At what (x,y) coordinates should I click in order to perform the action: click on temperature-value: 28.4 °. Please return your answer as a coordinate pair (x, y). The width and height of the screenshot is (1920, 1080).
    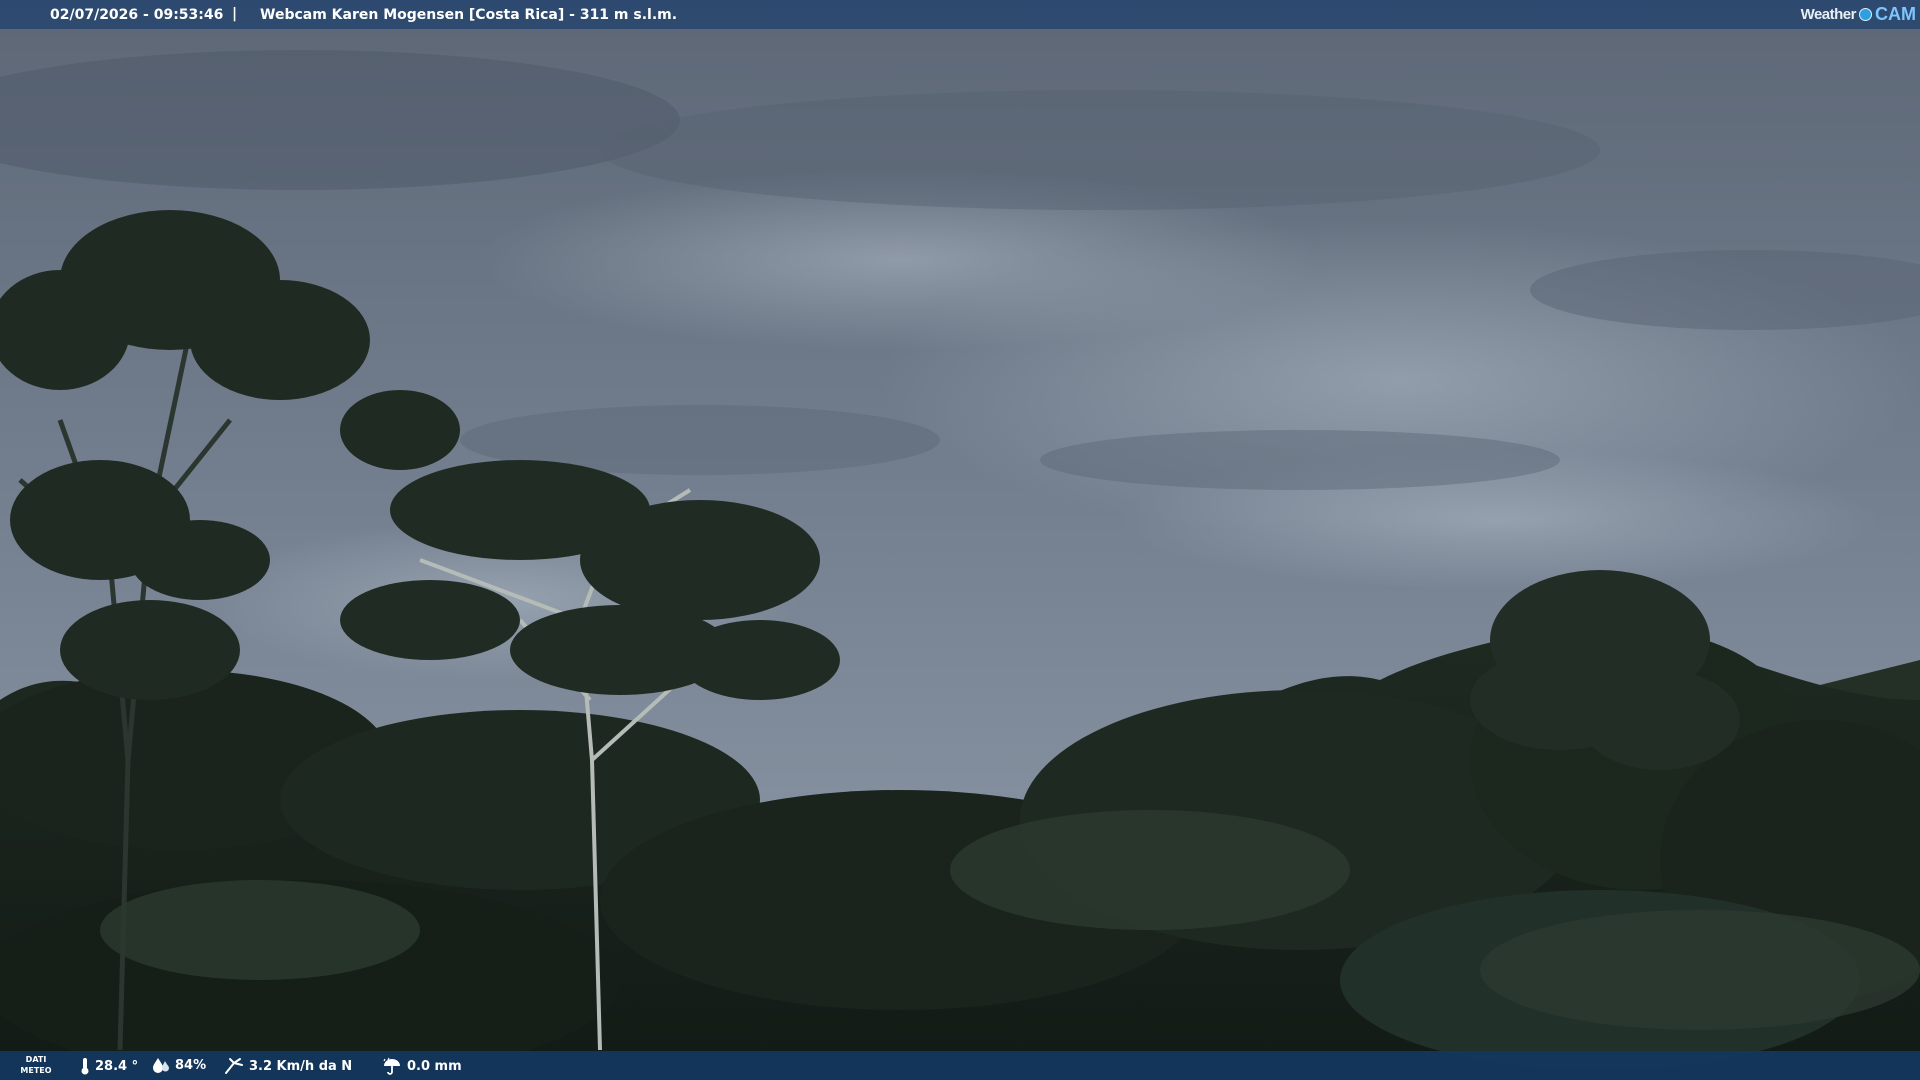
    Looking at the image, I should click on (117, 1066).